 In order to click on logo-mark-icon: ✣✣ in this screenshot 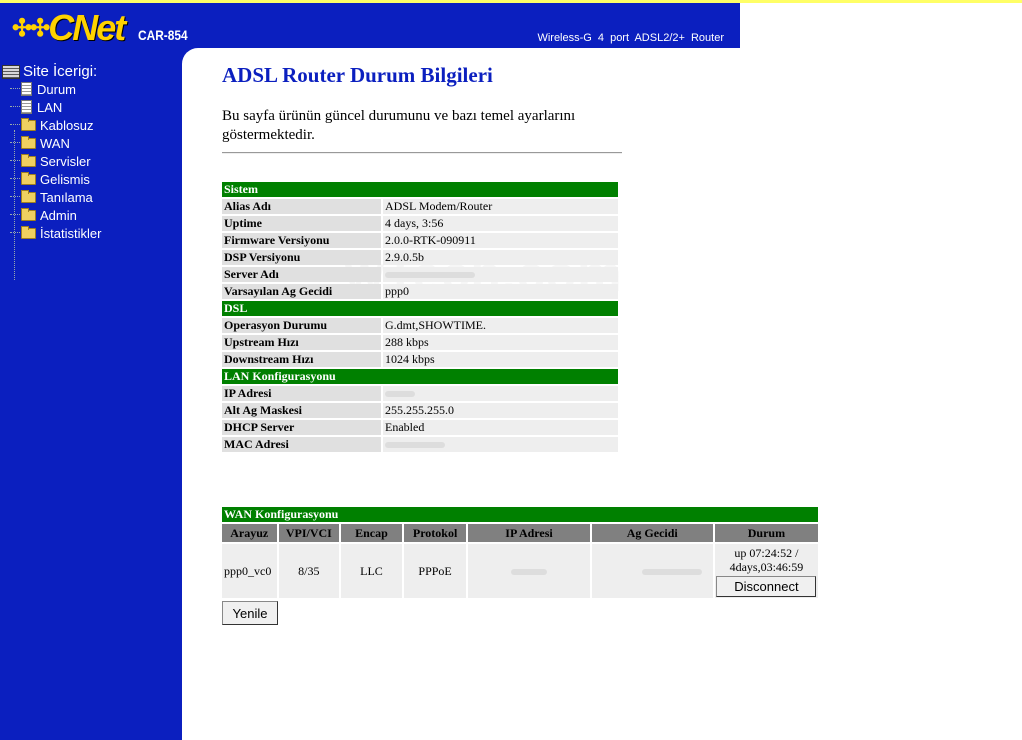, I will do `click(31, 28)`.